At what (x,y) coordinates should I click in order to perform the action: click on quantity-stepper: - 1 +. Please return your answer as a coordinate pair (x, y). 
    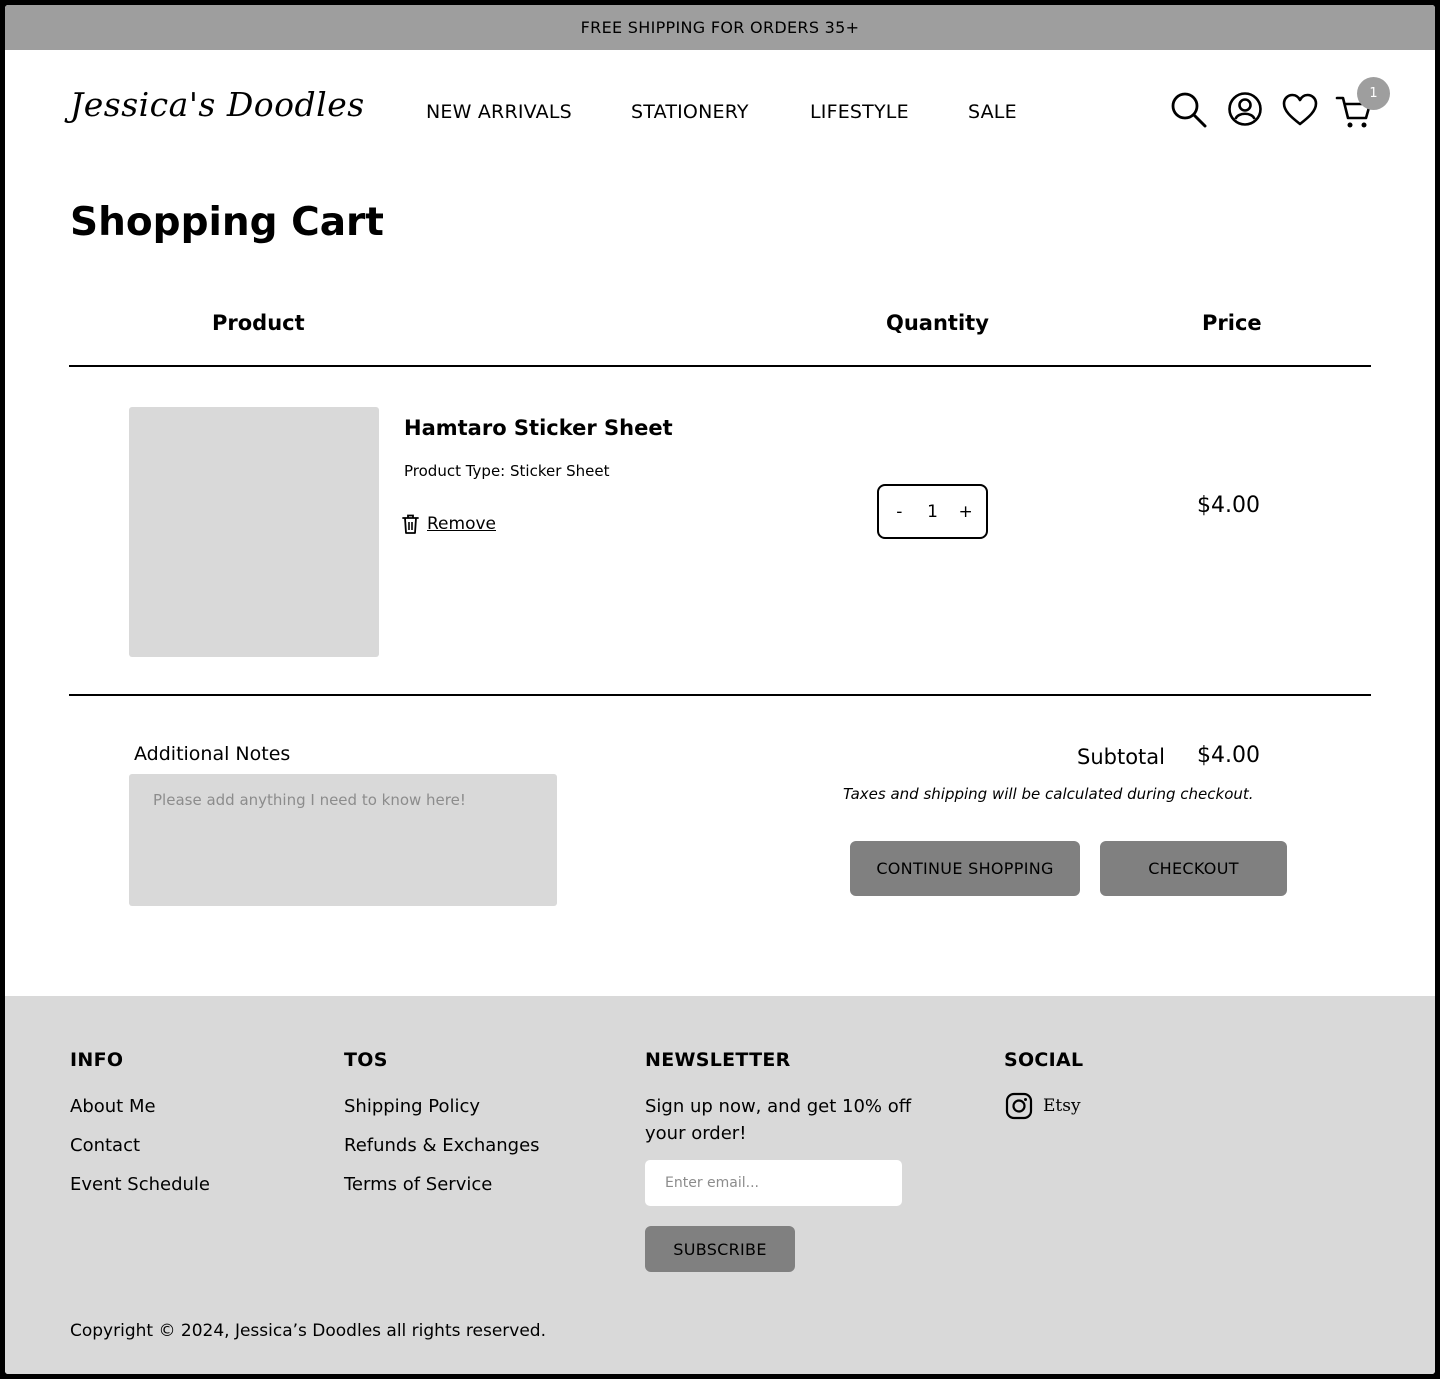
    Looking at the image, I should click on (932, 511).